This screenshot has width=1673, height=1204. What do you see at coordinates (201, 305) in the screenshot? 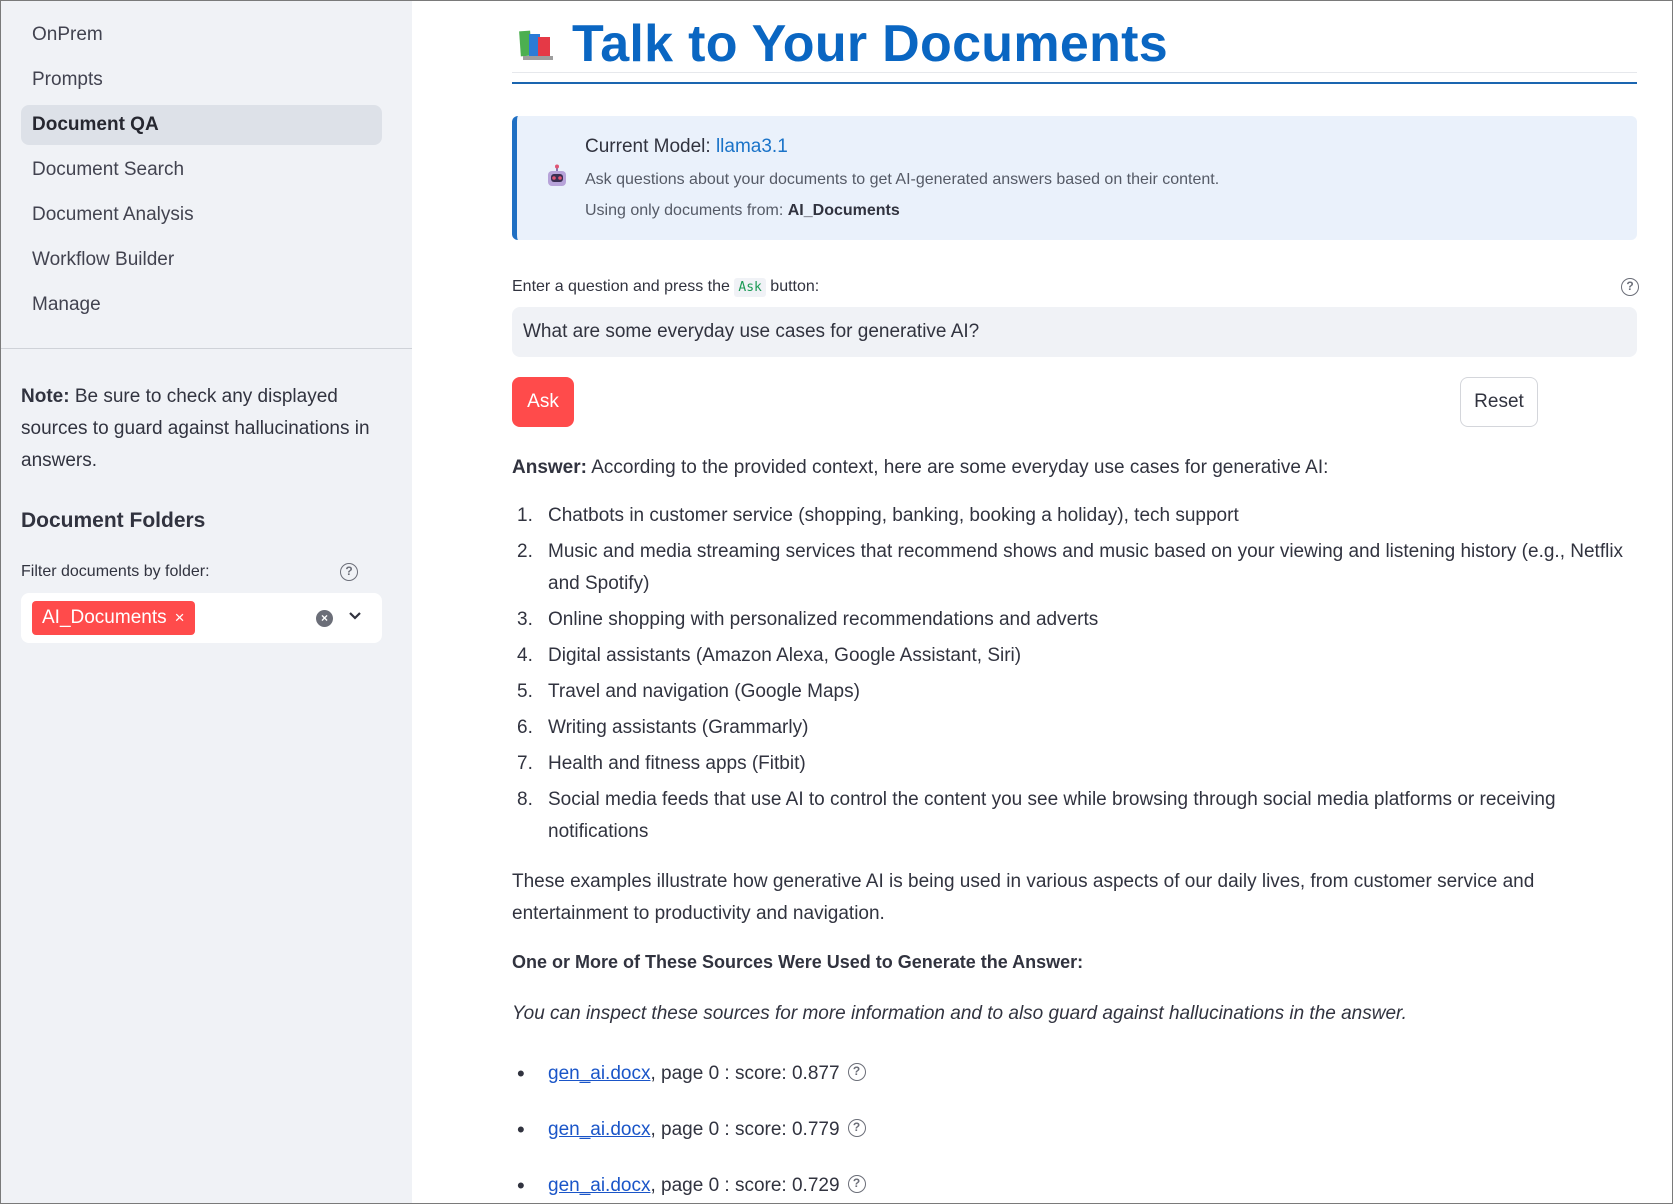
I see `sidebar-item-manage: Manage` at bounding box center [201, 305].